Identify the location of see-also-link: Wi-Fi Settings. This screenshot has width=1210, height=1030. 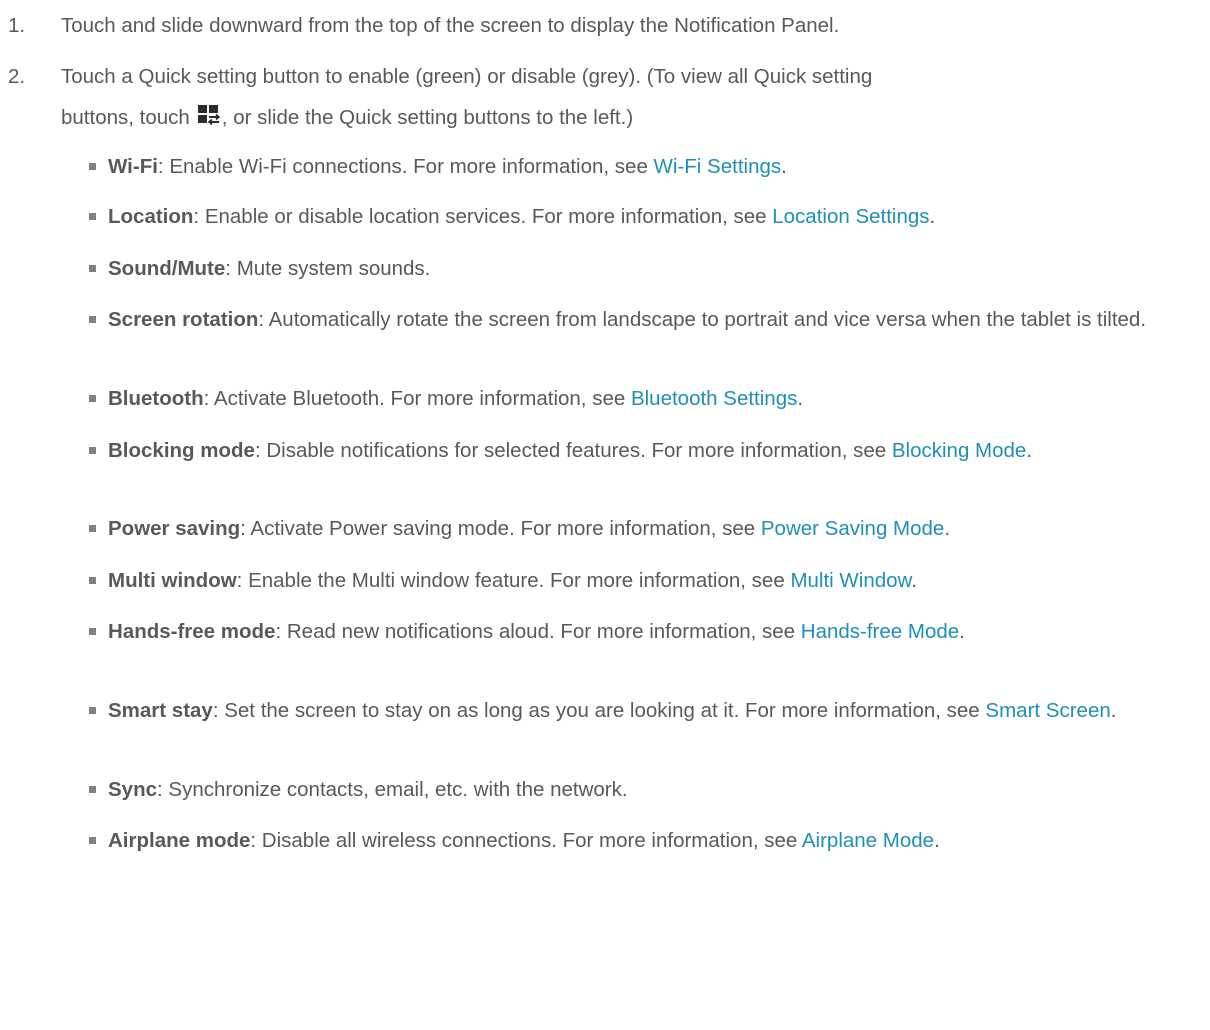
(718, 166).